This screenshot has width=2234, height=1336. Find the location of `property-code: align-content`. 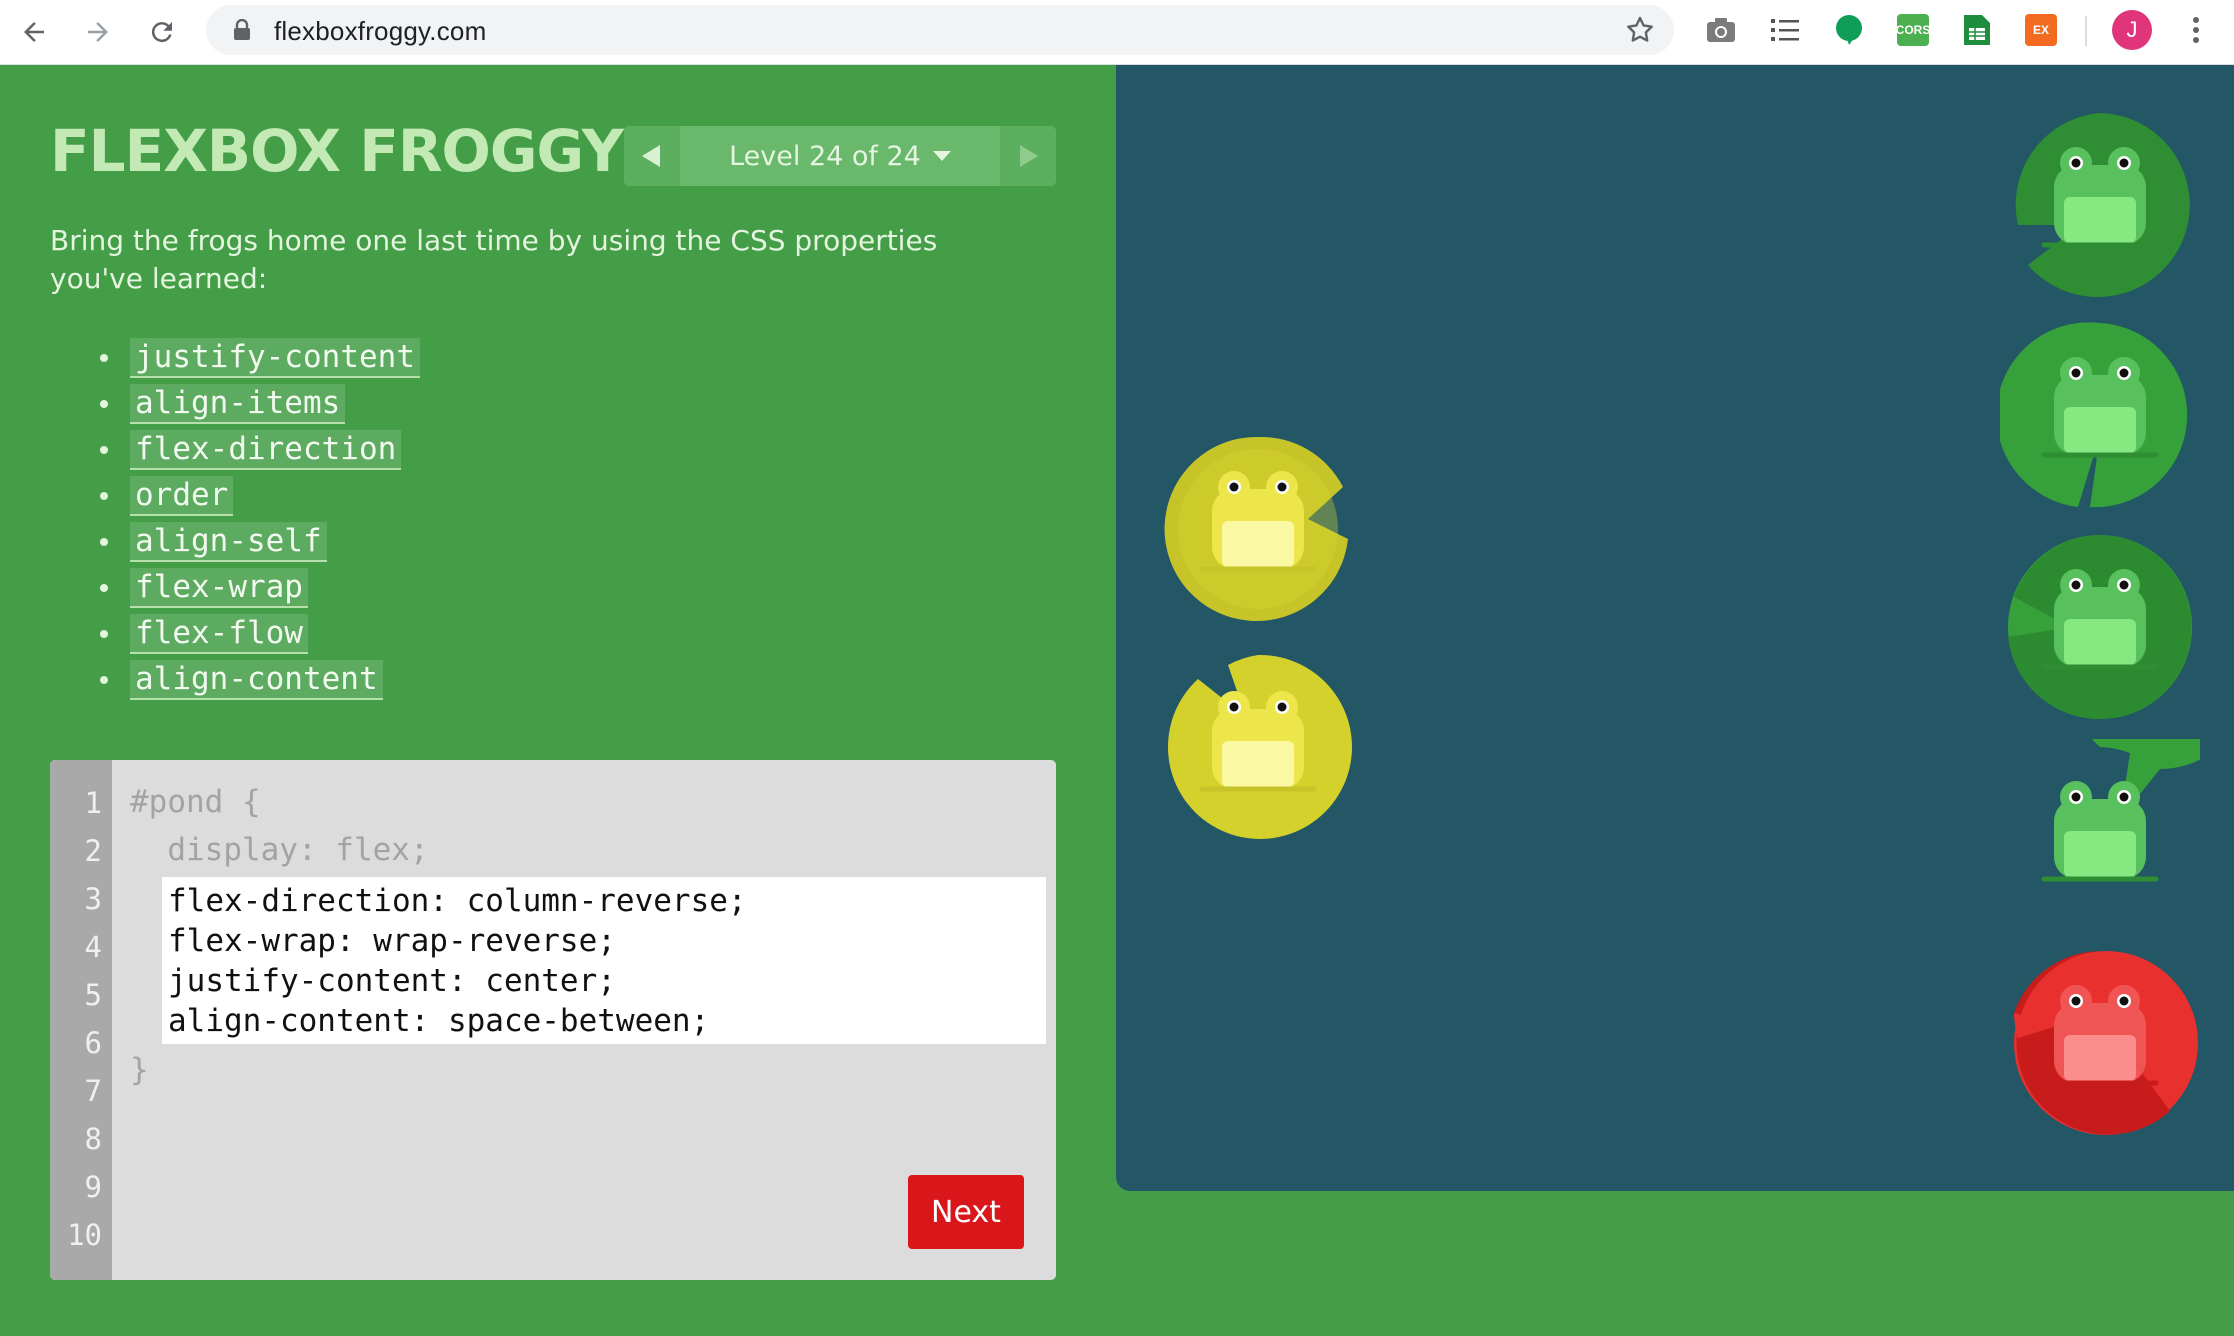

property-code: align-content is located at coordinates (256, 680).